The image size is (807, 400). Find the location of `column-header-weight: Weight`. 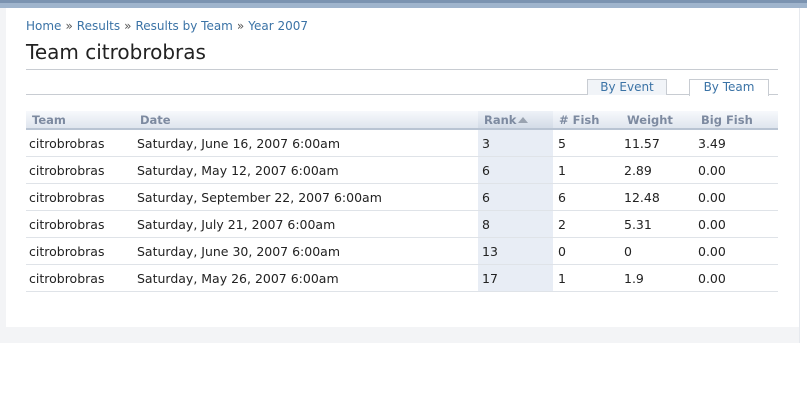

column-header-weight: Weight is located at coordinates (658, 120).